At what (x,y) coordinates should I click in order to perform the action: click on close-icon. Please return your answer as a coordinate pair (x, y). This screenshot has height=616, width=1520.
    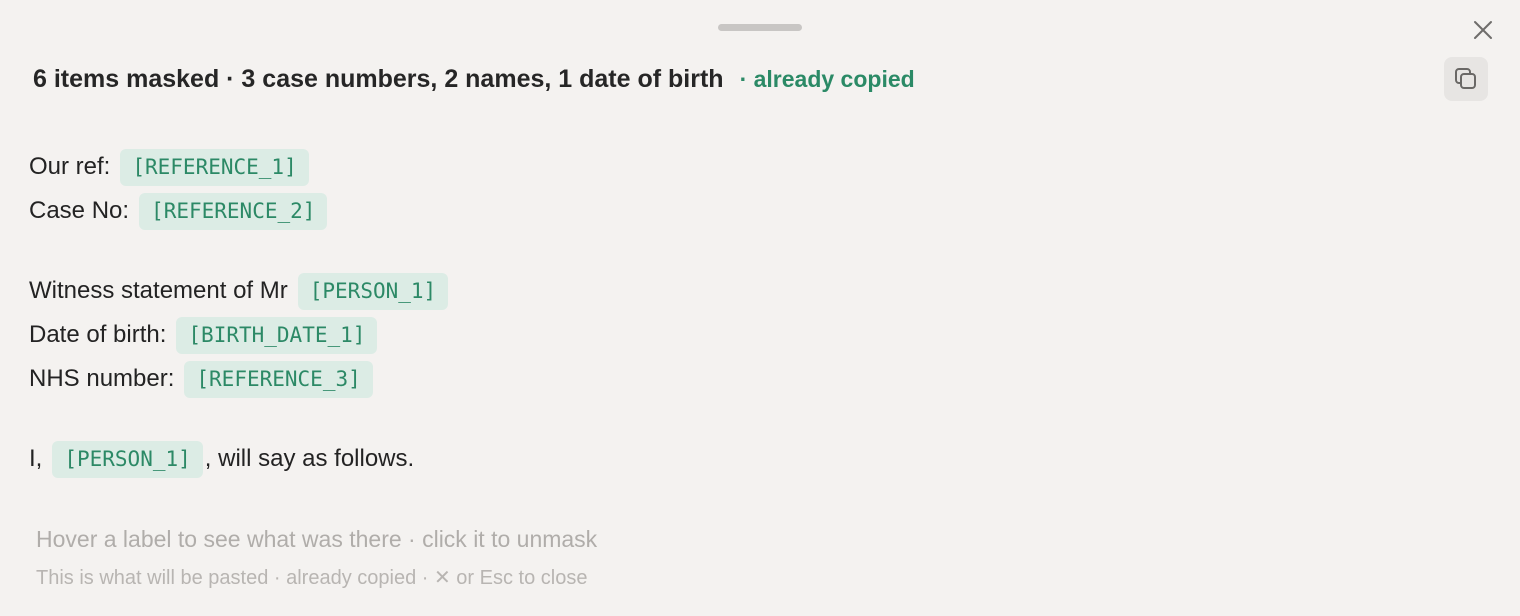
    Looking at the image, I should click on (1483, 30).